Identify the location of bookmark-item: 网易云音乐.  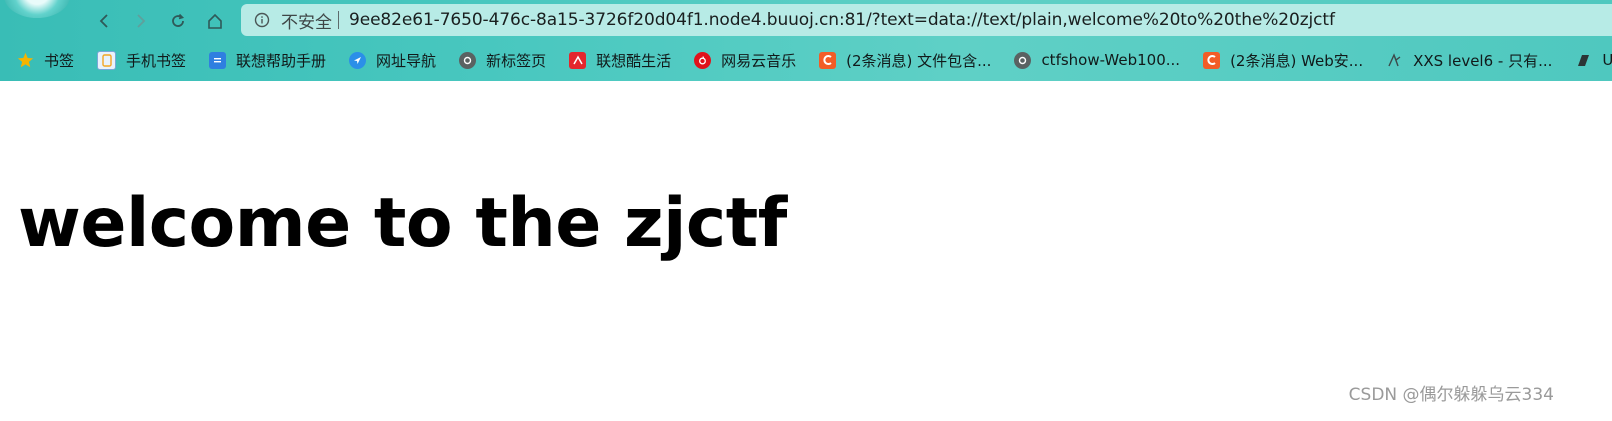
(745, 60).